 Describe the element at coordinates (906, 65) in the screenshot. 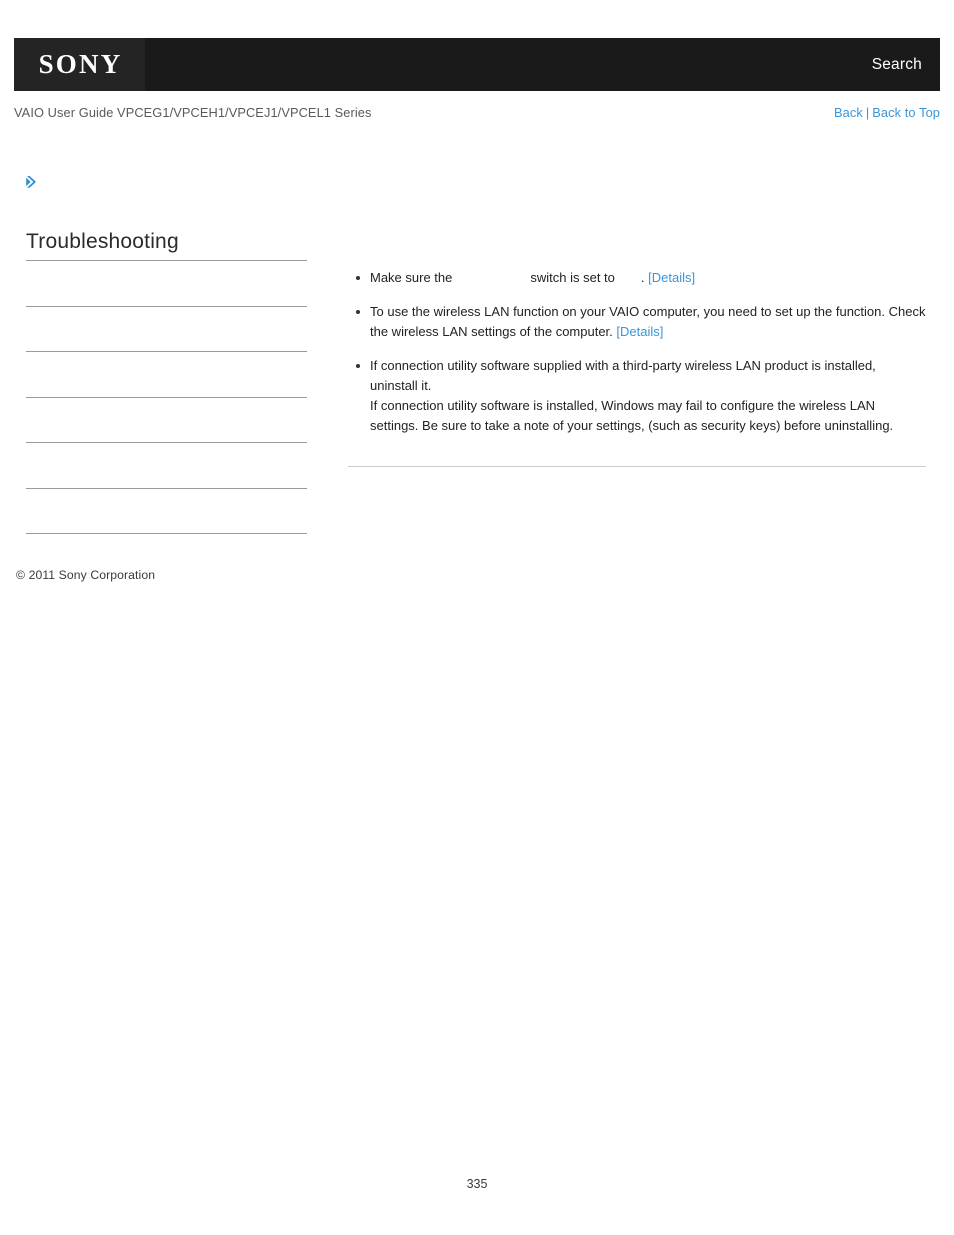

I see `search-link: Search` at that location.